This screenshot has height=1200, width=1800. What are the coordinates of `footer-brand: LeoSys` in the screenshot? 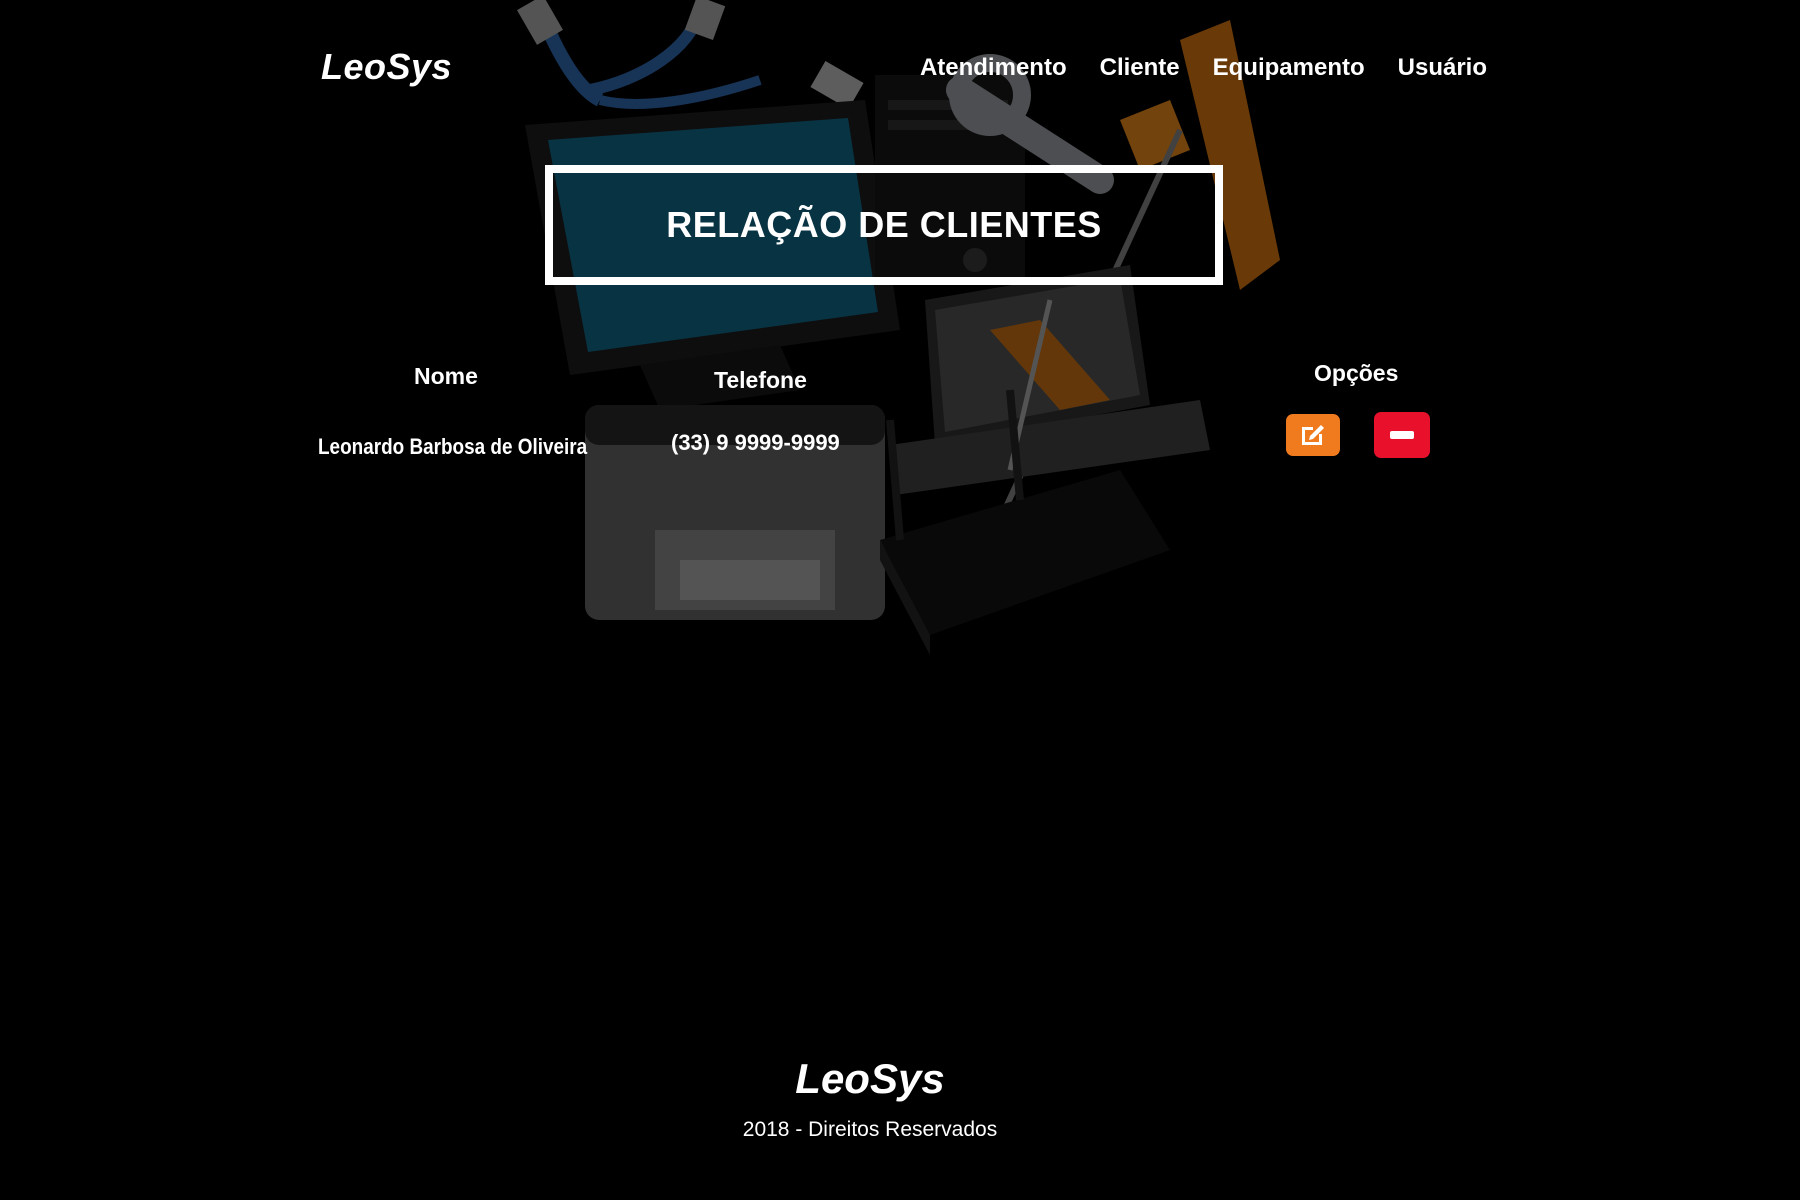 It's located at (870, 1078).